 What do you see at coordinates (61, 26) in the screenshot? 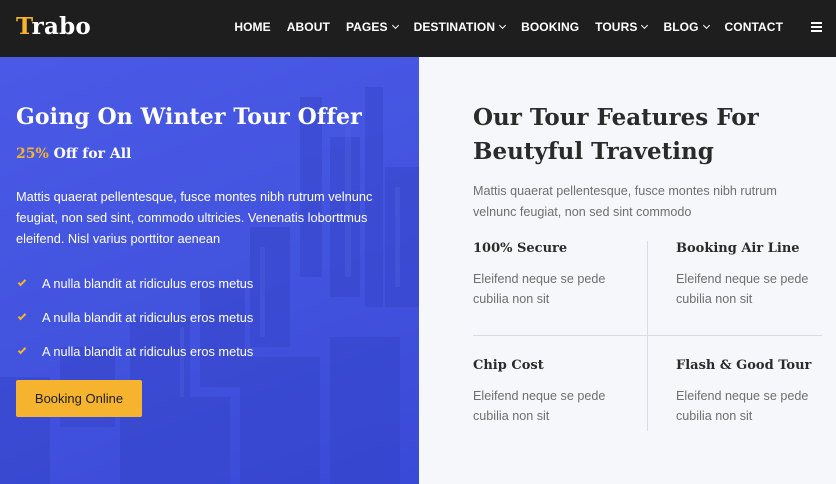
I see `logo-text: rabo` at bounding box center [61, 26].